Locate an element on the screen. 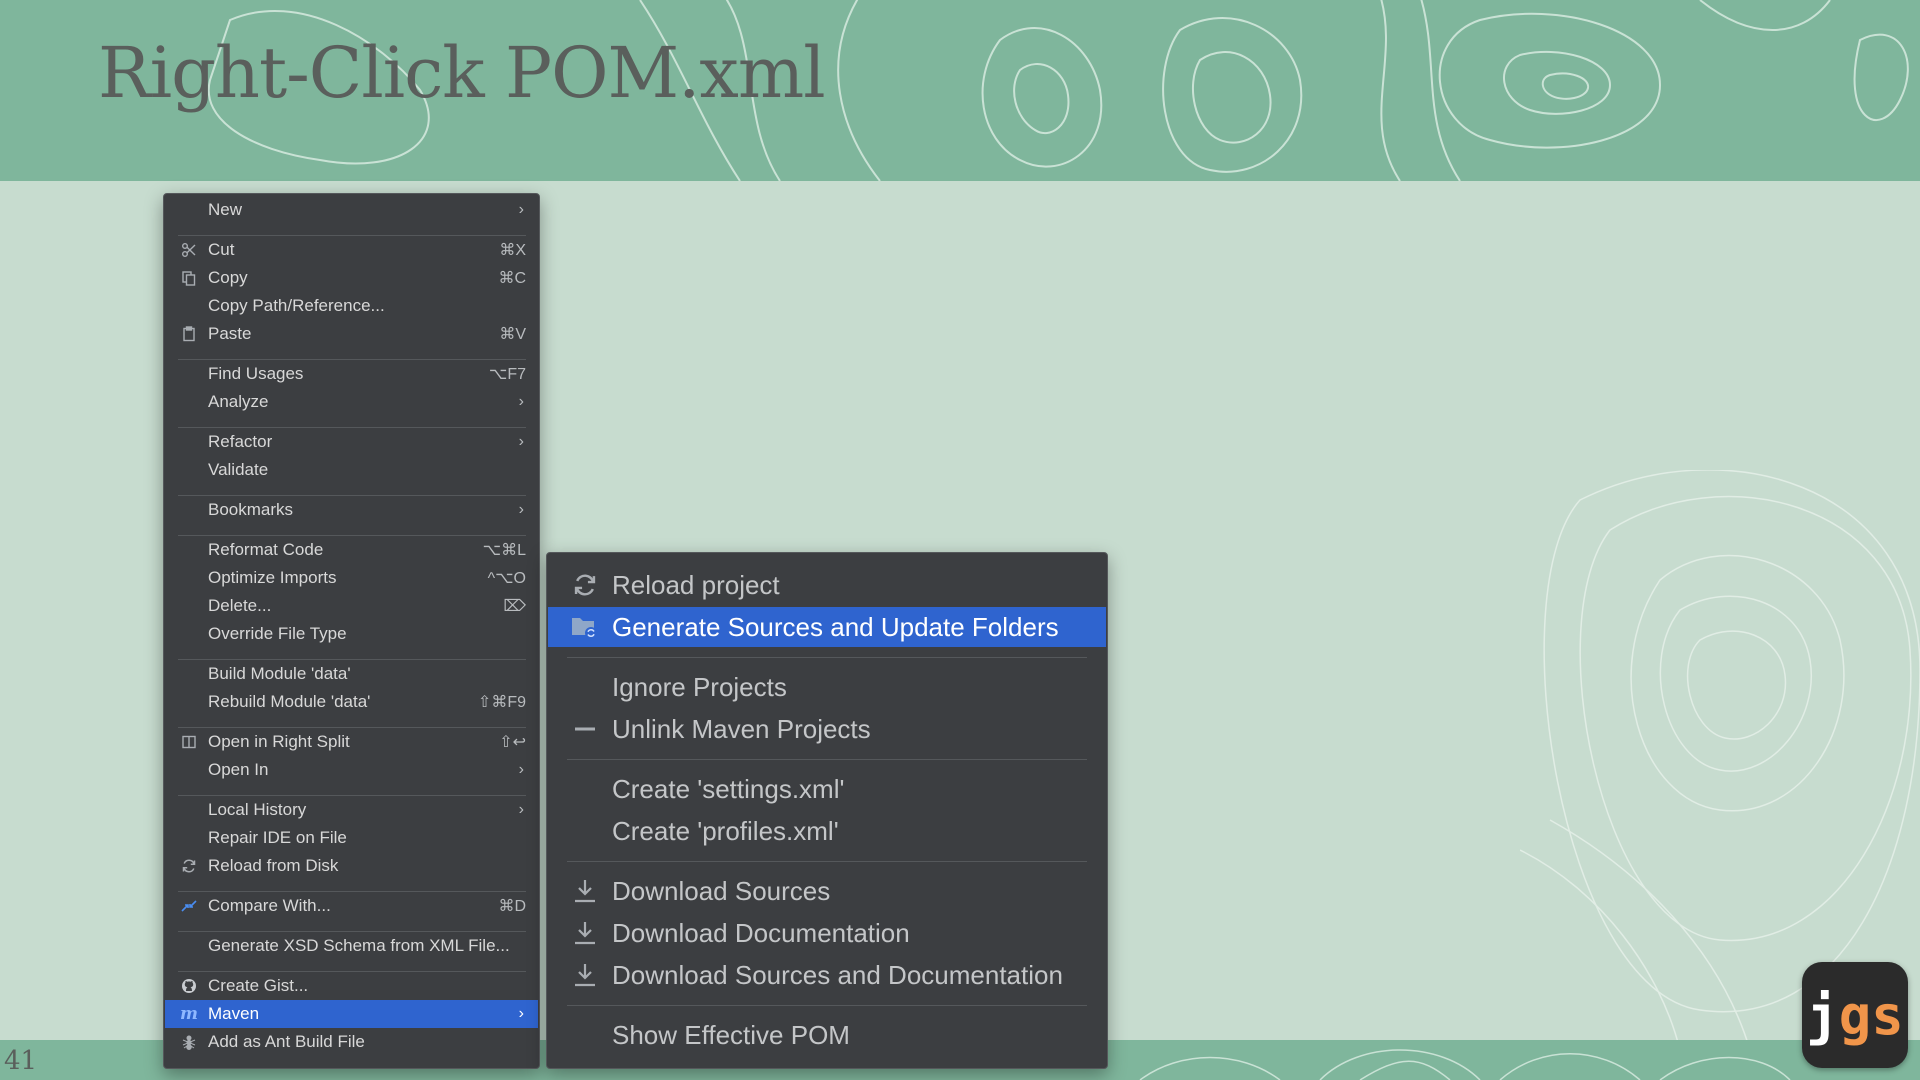 The height and width of the screenshot is (1080, 1920). menu-item-build-module: Build Module 'data' is located at coordinates (351, 674).